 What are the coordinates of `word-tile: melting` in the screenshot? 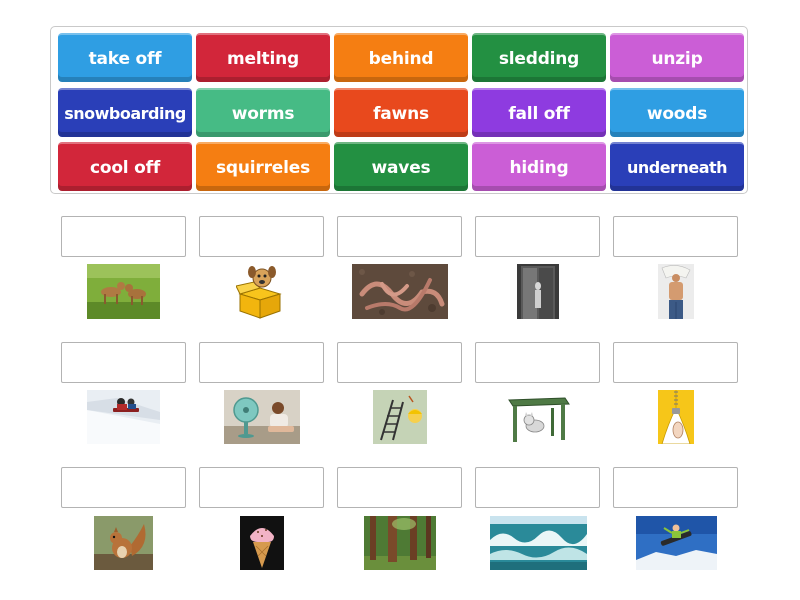 It's located at (263, 57).